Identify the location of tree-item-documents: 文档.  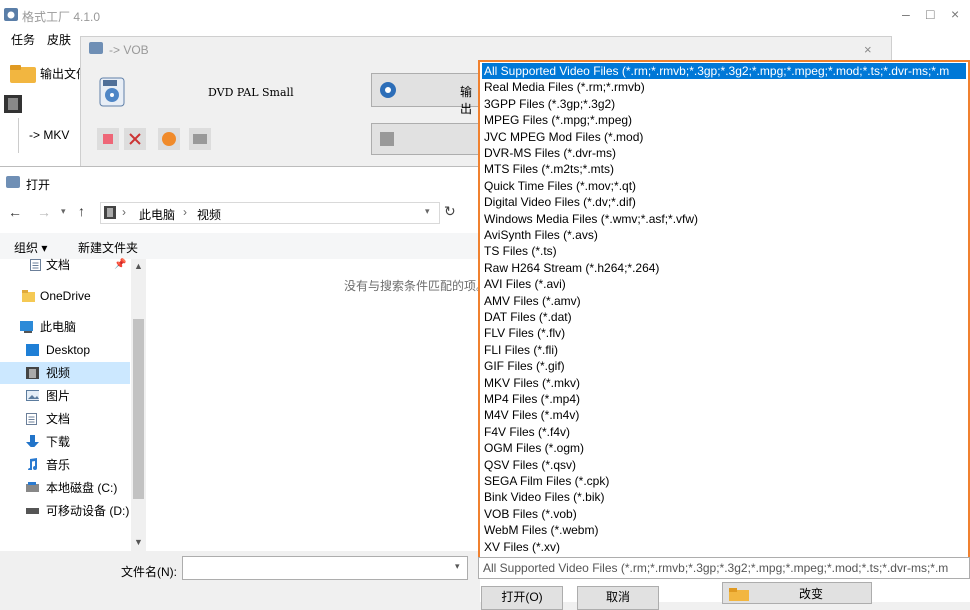
(65, 419).